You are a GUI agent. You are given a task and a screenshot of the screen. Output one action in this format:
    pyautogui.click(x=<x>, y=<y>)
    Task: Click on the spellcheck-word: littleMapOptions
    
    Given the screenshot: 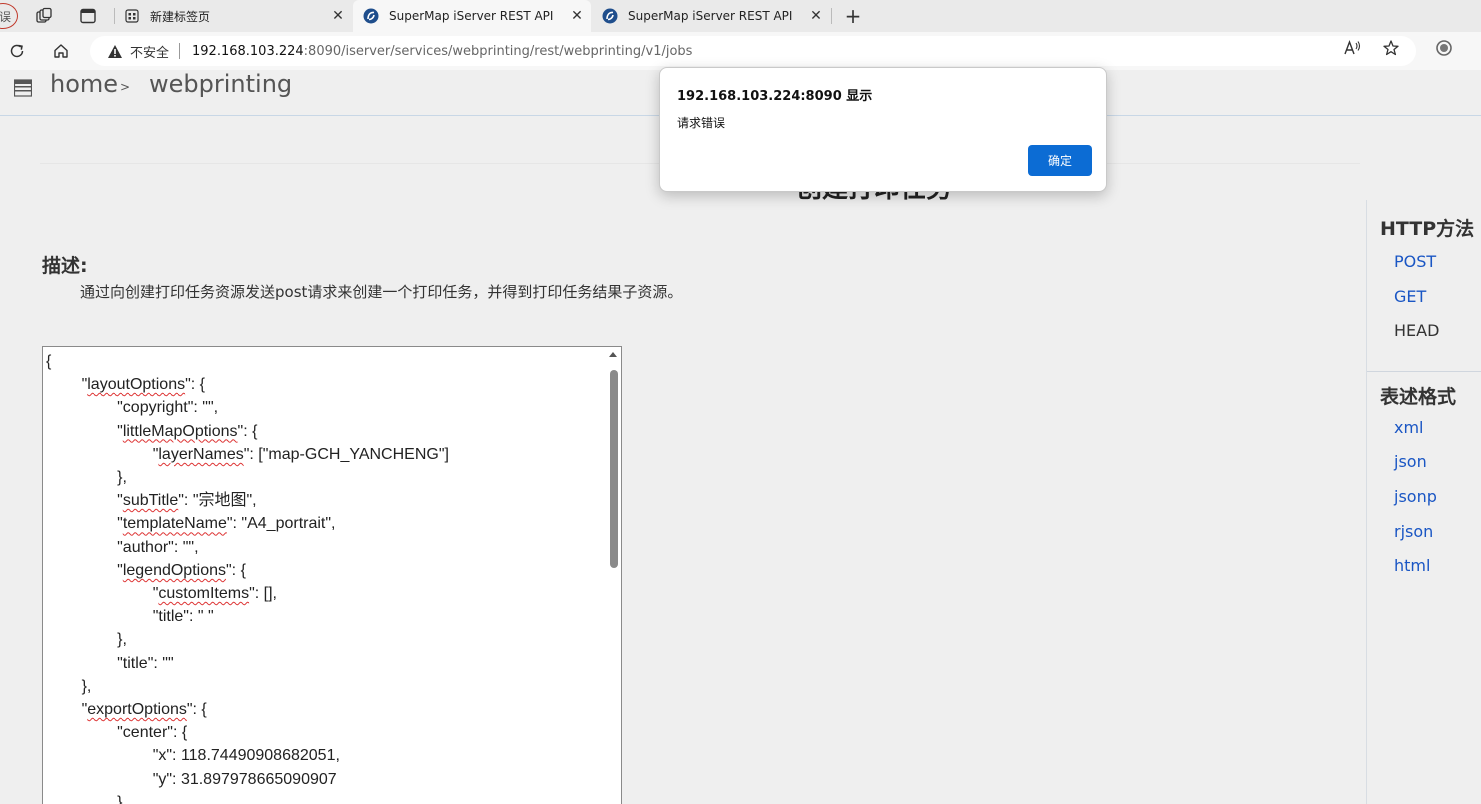 What is the action you would take?
    pyautogui.click(x=180, y=431)
    